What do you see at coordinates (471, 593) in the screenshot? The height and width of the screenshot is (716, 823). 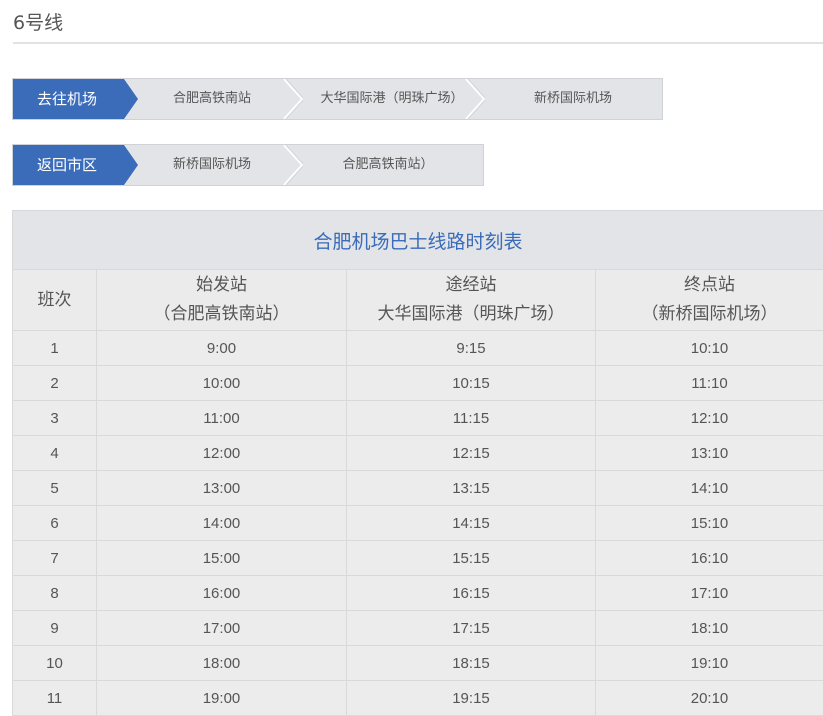 I see `cell-via-time: 16:15` at bounding box center [471, 593].